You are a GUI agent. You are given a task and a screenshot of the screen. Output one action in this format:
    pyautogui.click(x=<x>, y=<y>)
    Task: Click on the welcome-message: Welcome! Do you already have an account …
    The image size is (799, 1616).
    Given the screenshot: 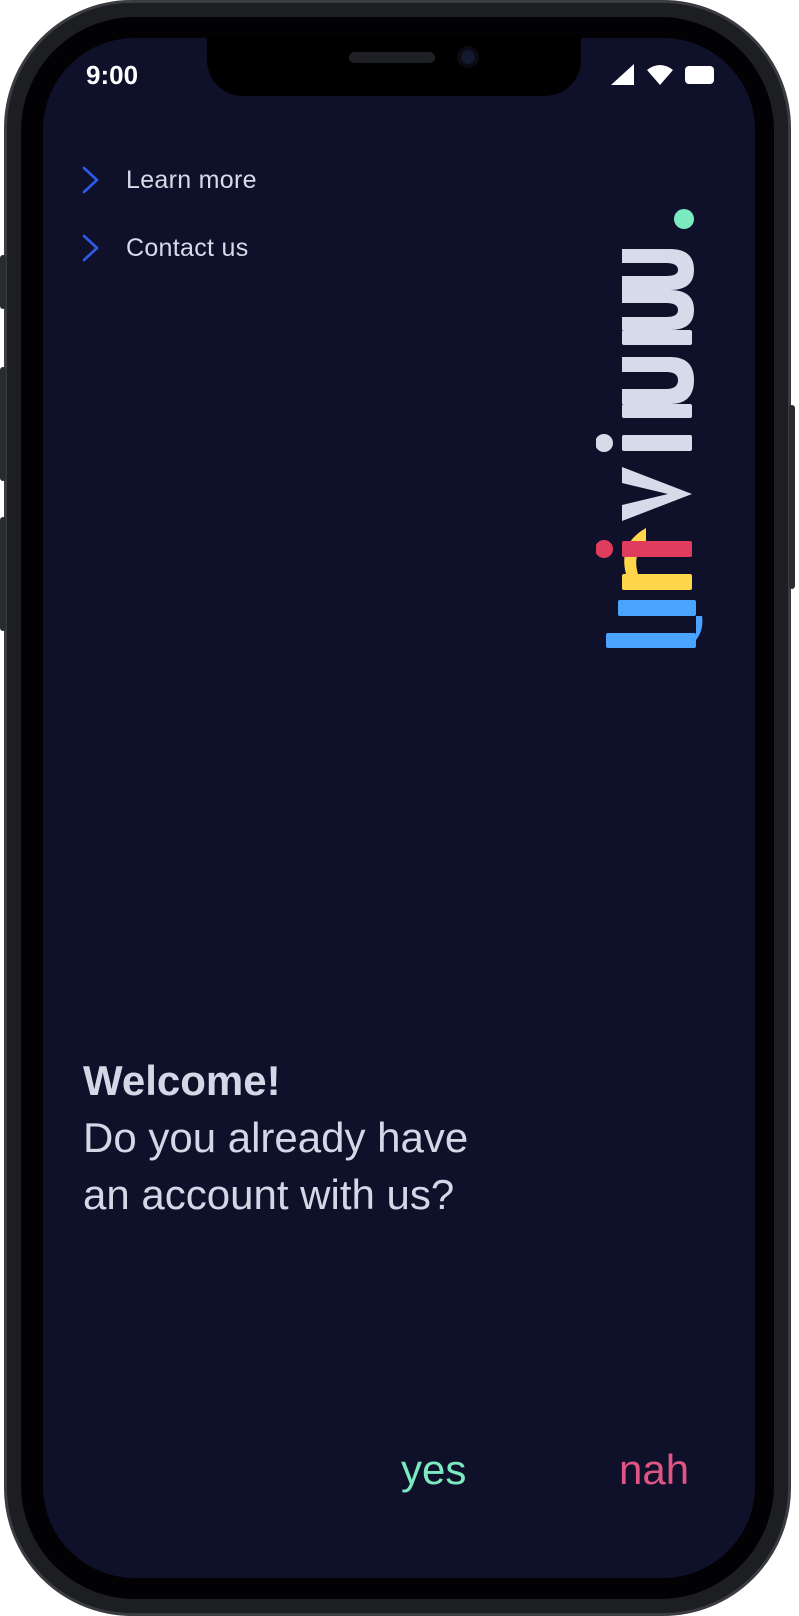 What is the action you would take?
    pyautogui.click(x=293, y=1137)
    